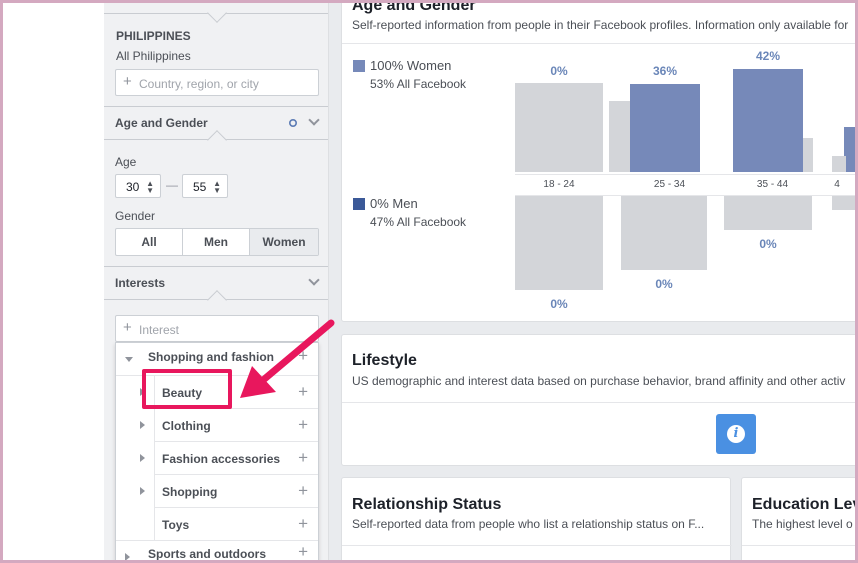  Describe the element at coordinates (190, 492) in the screenshot. I see `dropdown-item-label: Shopping` at that location.